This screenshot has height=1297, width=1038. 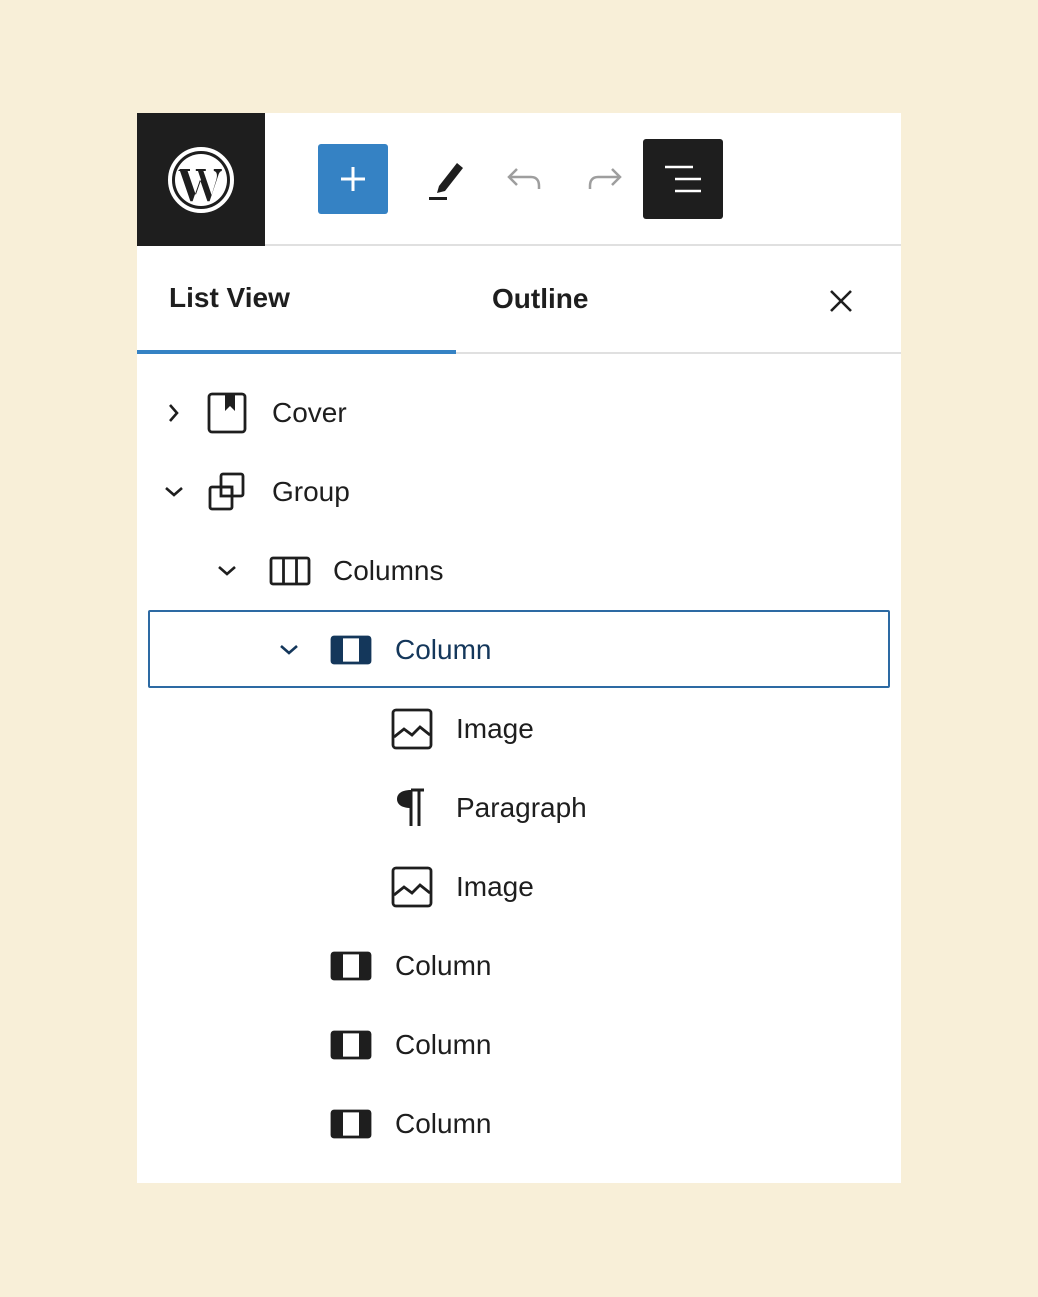 I want to click on plus-icon, so click(x=353, y=179).